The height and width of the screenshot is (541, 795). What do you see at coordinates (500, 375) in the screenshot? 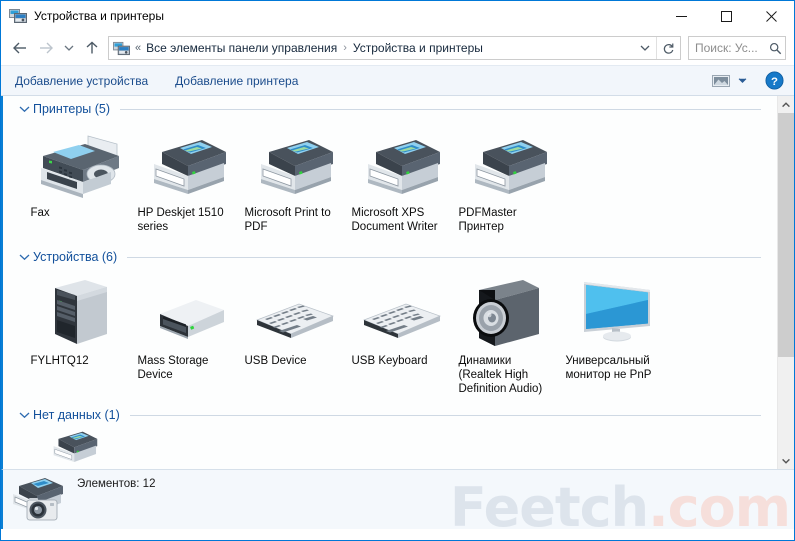
I see `list-item-label: Динамики (Realtek High Definition Audio)` at bounding box center [500, 375].